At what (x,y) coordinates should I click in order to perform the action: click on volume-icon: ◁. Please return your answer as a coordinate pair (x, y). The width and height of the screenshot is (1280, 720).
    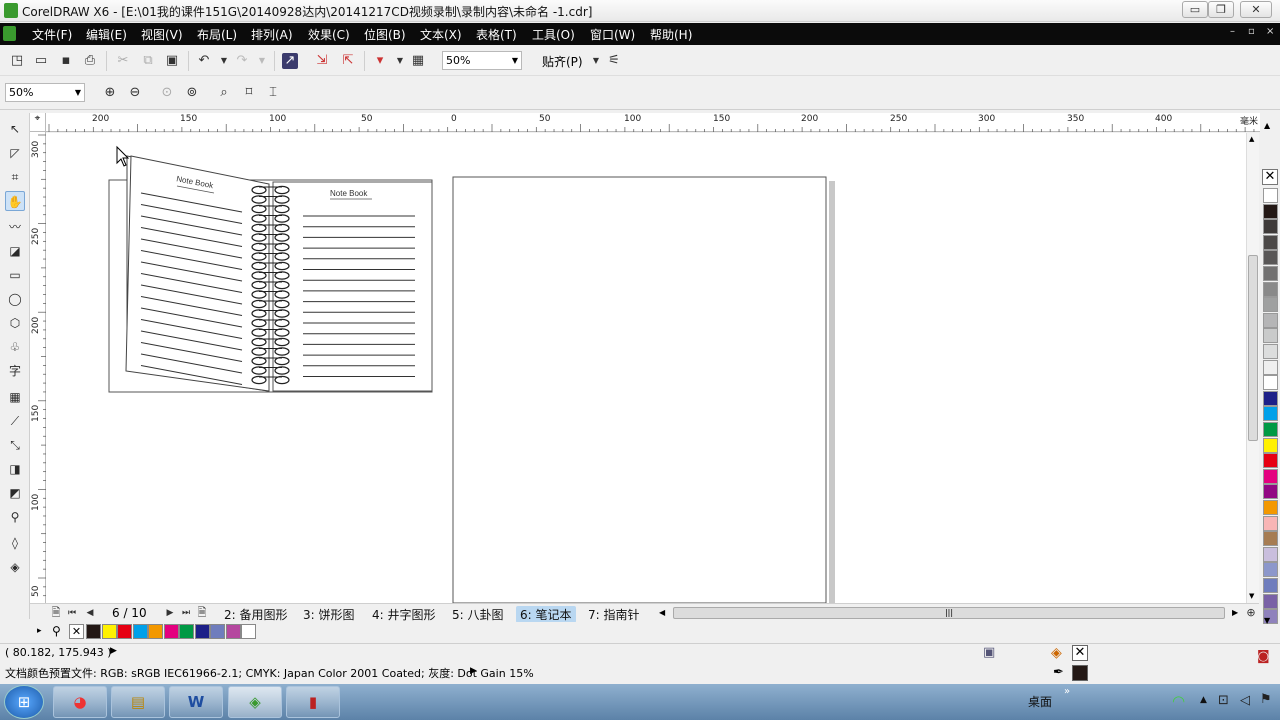
    Looking at the image, I should click on (1245, 700).